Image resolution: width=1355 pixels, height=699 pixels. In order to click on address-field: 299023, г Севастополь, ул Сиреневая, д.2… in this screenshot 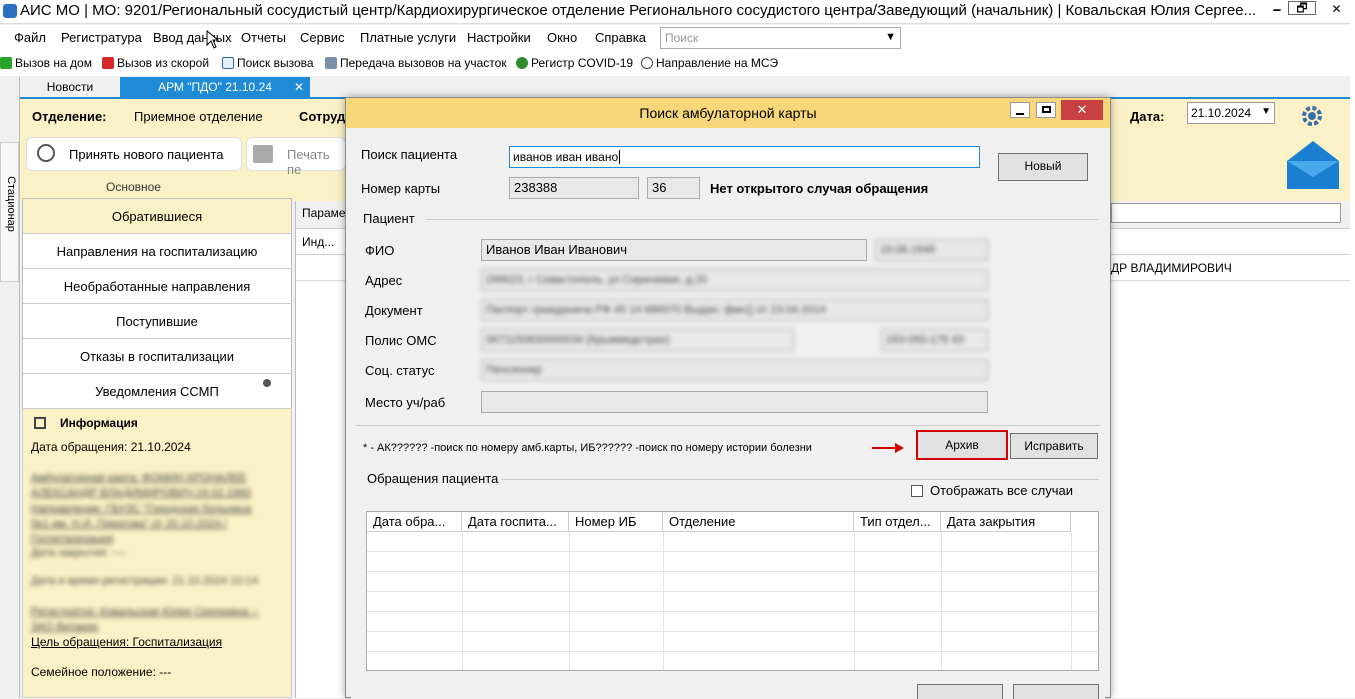, I will do `click(734, 280)`.